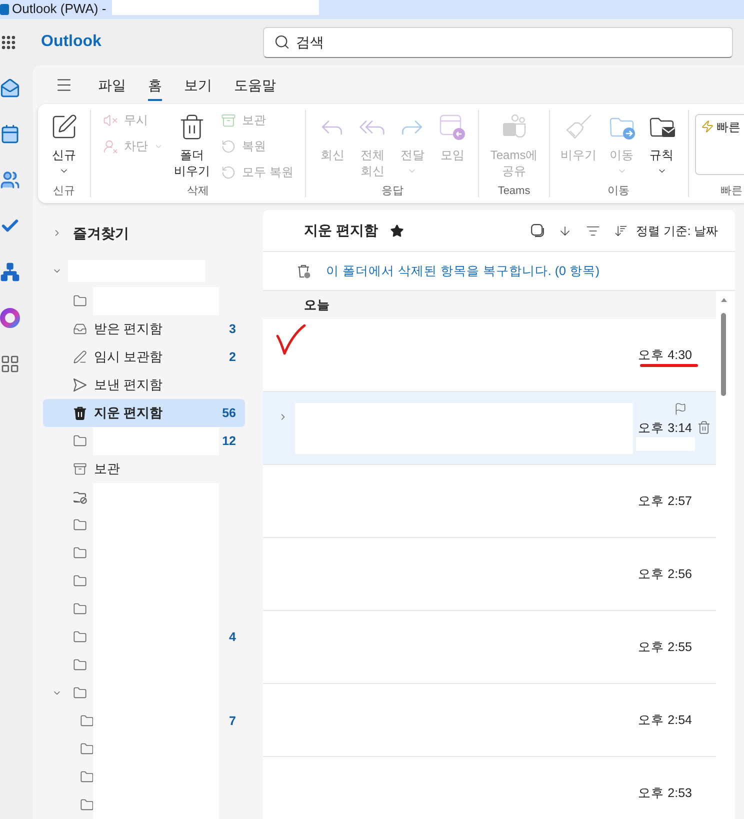 The image size is (744, 819). Describe the element at coordinates (10, 88) in the screenshot. I see `mail-icon` at that location.